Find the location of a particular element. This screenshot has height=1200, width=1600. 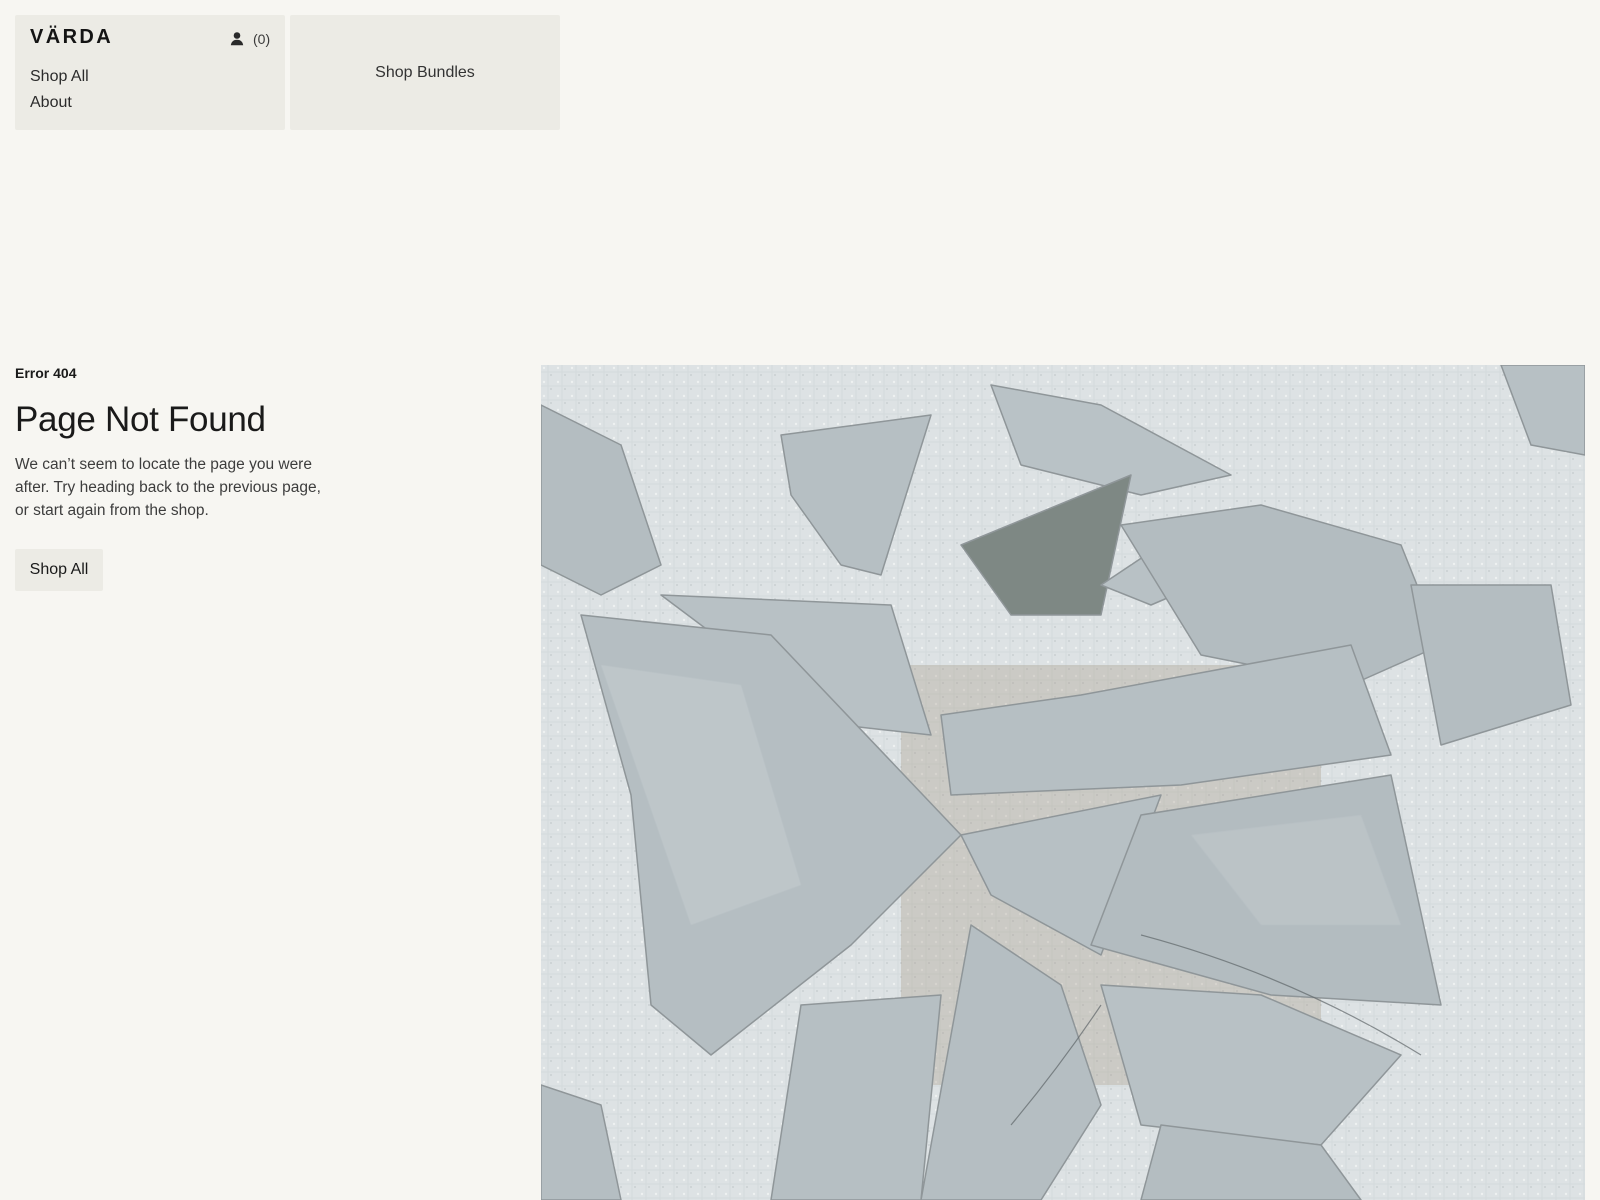

nav-link-about: About is located at coordinates (51, 103).